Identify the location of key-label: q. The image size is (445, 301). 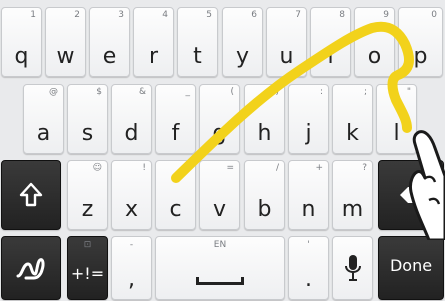
(21, 56).